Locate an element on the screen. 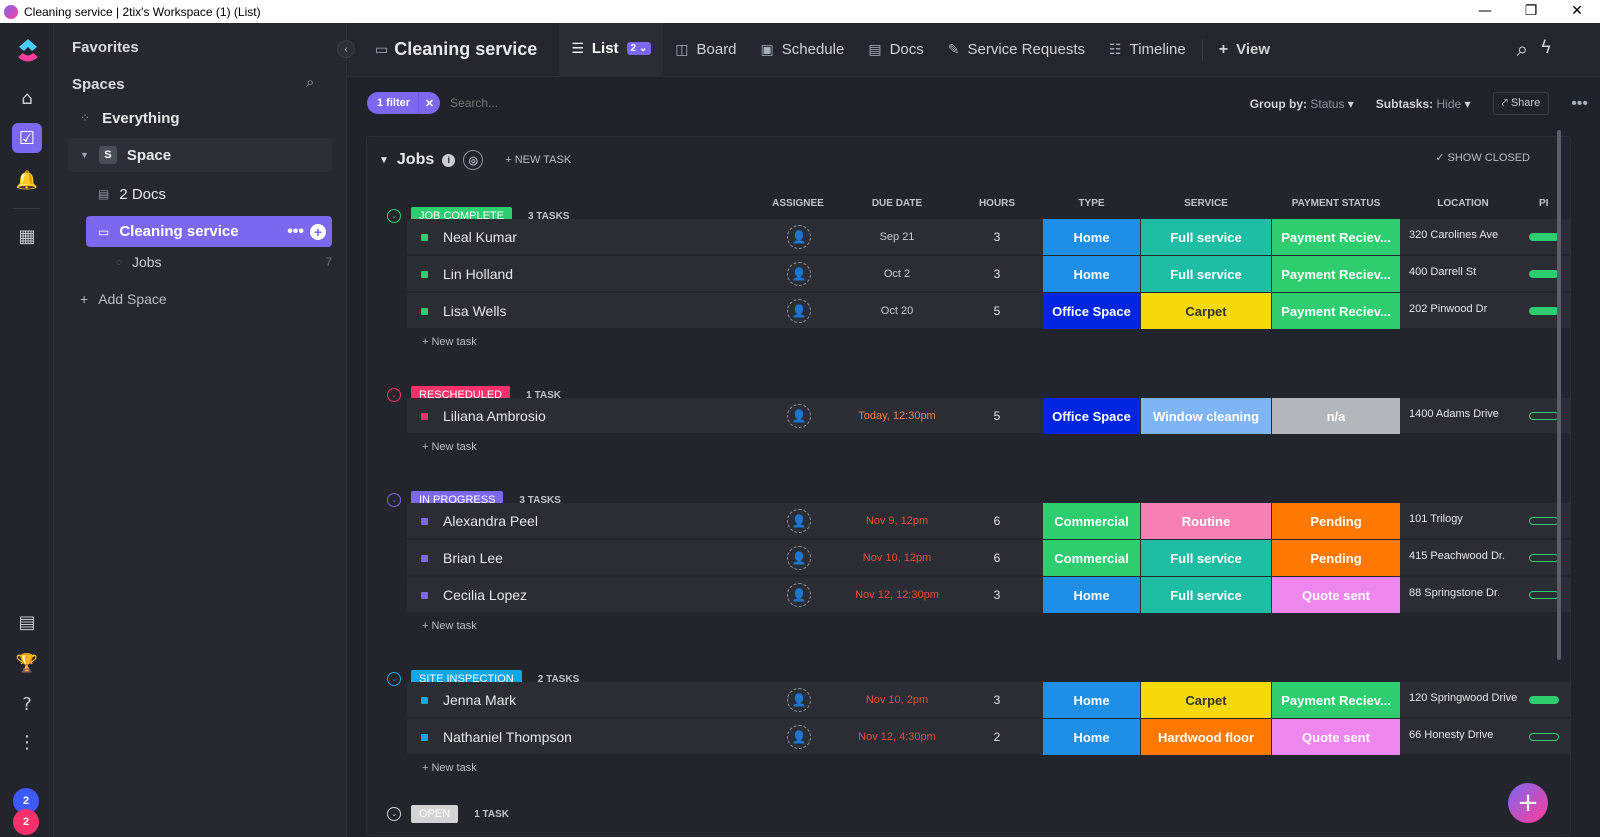 This screenshot has height=837, width=1600. location-value: 101 Trilogy is located at coordinates (1465, 519).